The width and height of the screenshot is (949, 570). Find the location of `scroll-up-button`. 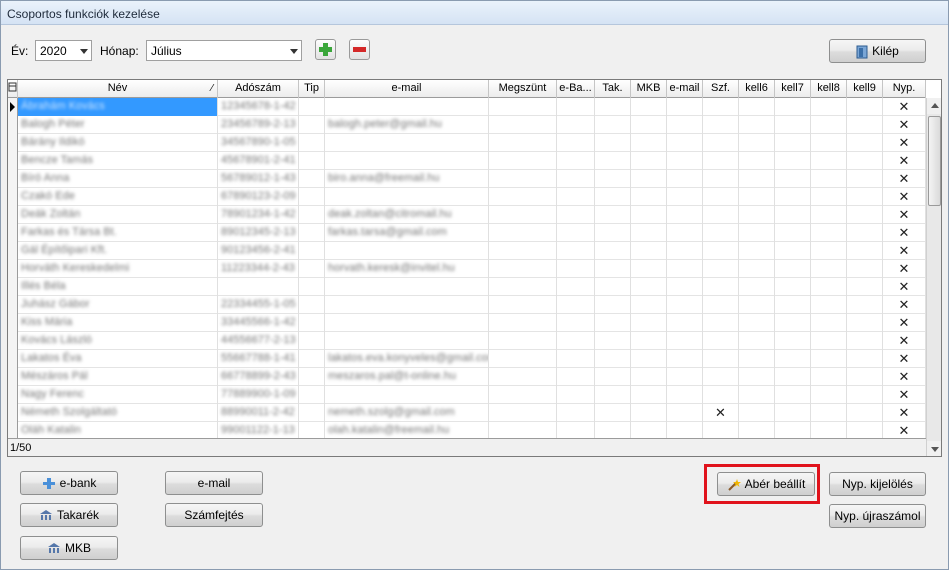

scroll-up-button is located at coordinates (934, 106).